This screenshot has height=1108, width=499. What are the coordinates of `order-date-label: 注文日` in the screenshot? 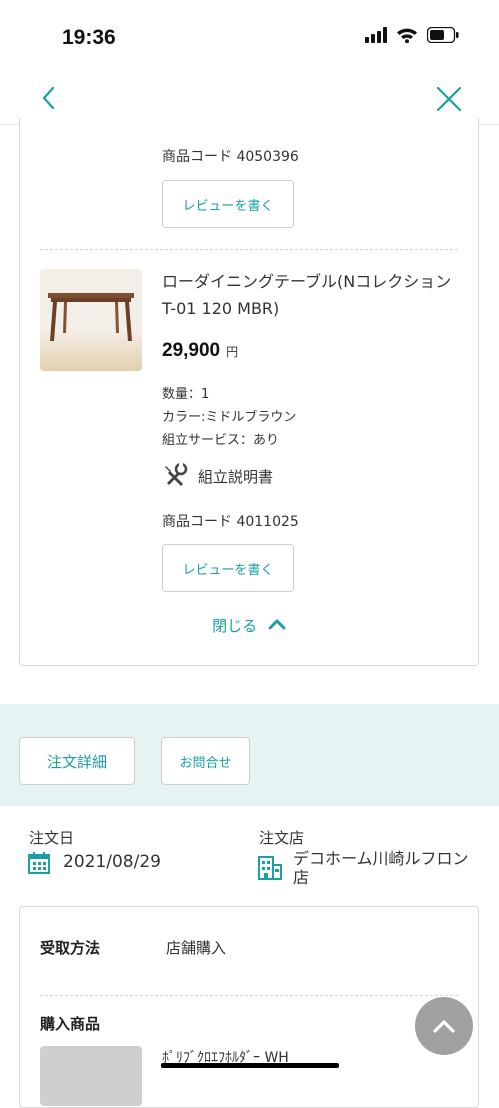 It's located at (52, 838).